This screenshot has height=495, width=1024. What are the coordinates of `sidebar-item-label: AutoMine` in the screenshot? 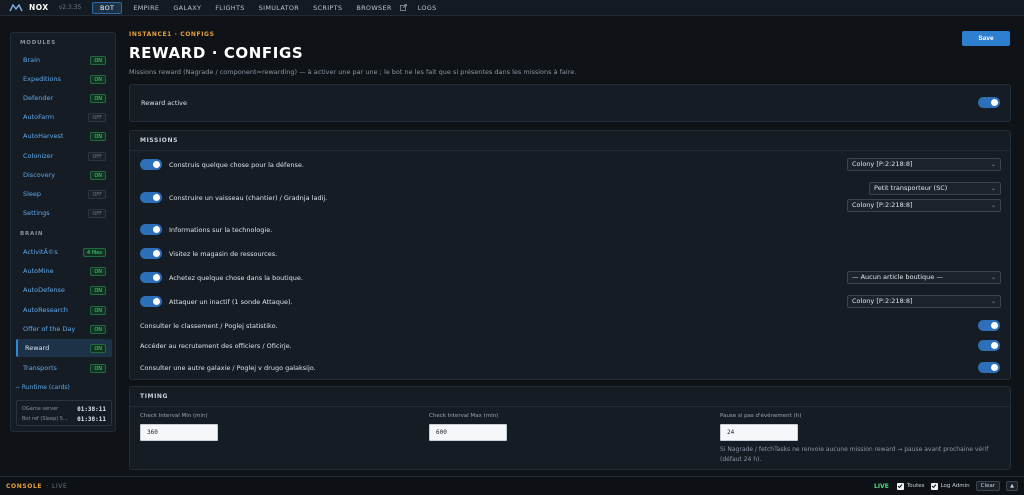 It's located at (38, 271).